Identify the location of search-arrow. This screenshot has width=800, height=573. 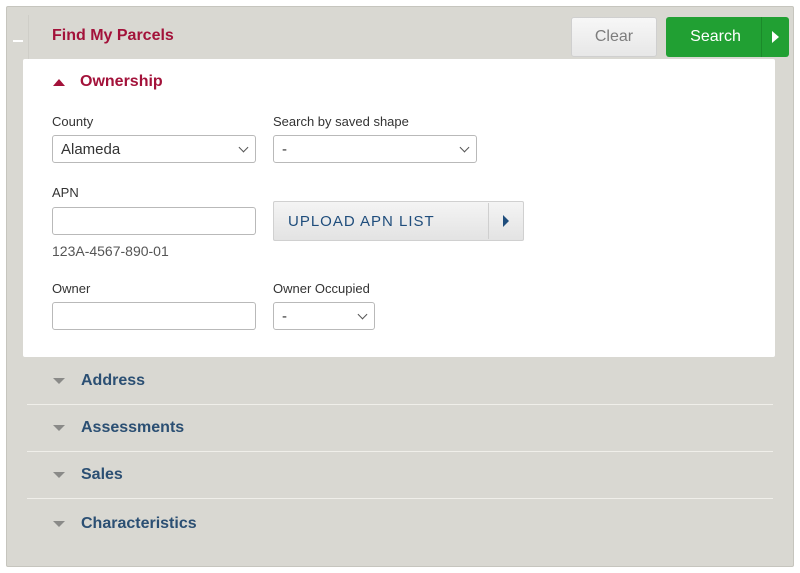
(775, 37).